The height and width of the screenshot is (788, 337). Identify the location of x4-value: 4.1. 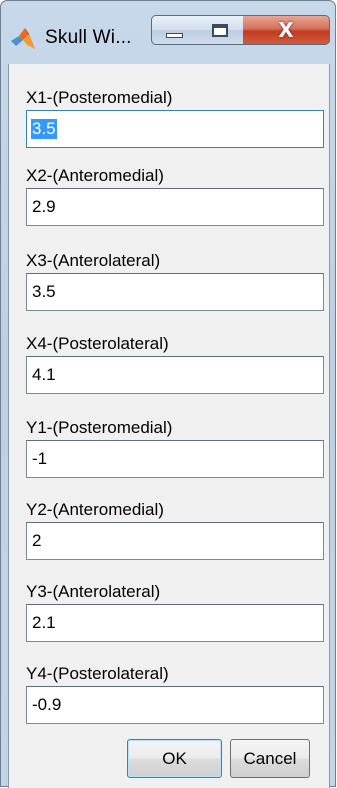
(44, 374).